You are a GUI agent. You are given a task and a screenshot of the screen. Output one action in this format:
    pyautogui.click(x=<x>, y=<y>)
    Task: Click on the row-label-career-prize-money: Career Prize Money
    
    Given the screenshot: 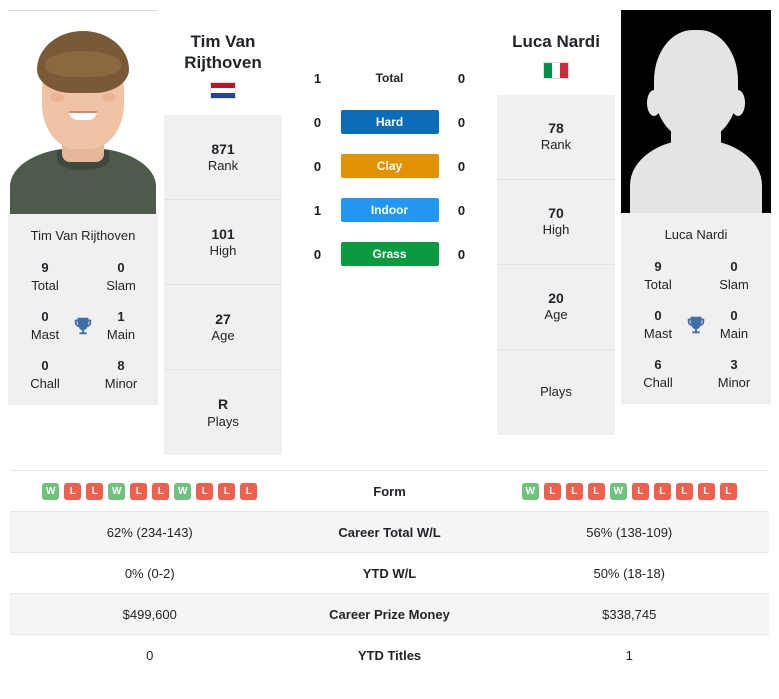 What is the action you would take?
    pyautogui.click(x=389, y=614)
    